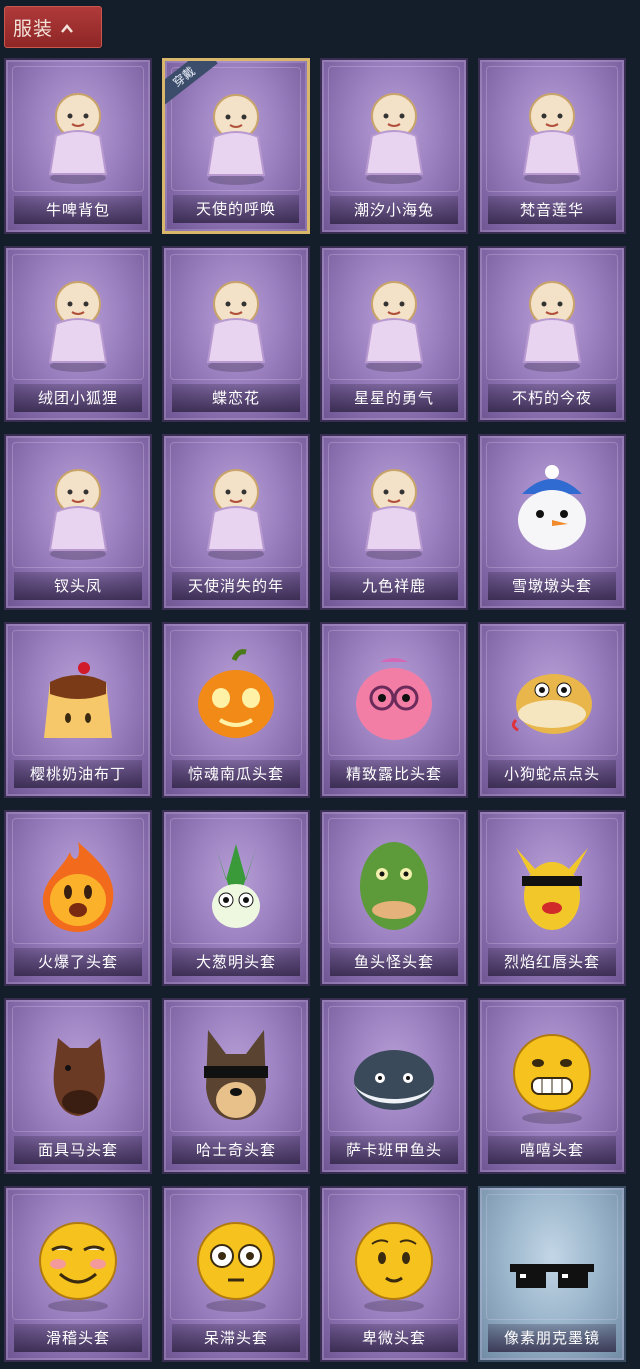 Image resolution: width=640 pixels, height=1369 pixels. I want to click on outfit-card: 哈士奇头套, so click(236, 1086).